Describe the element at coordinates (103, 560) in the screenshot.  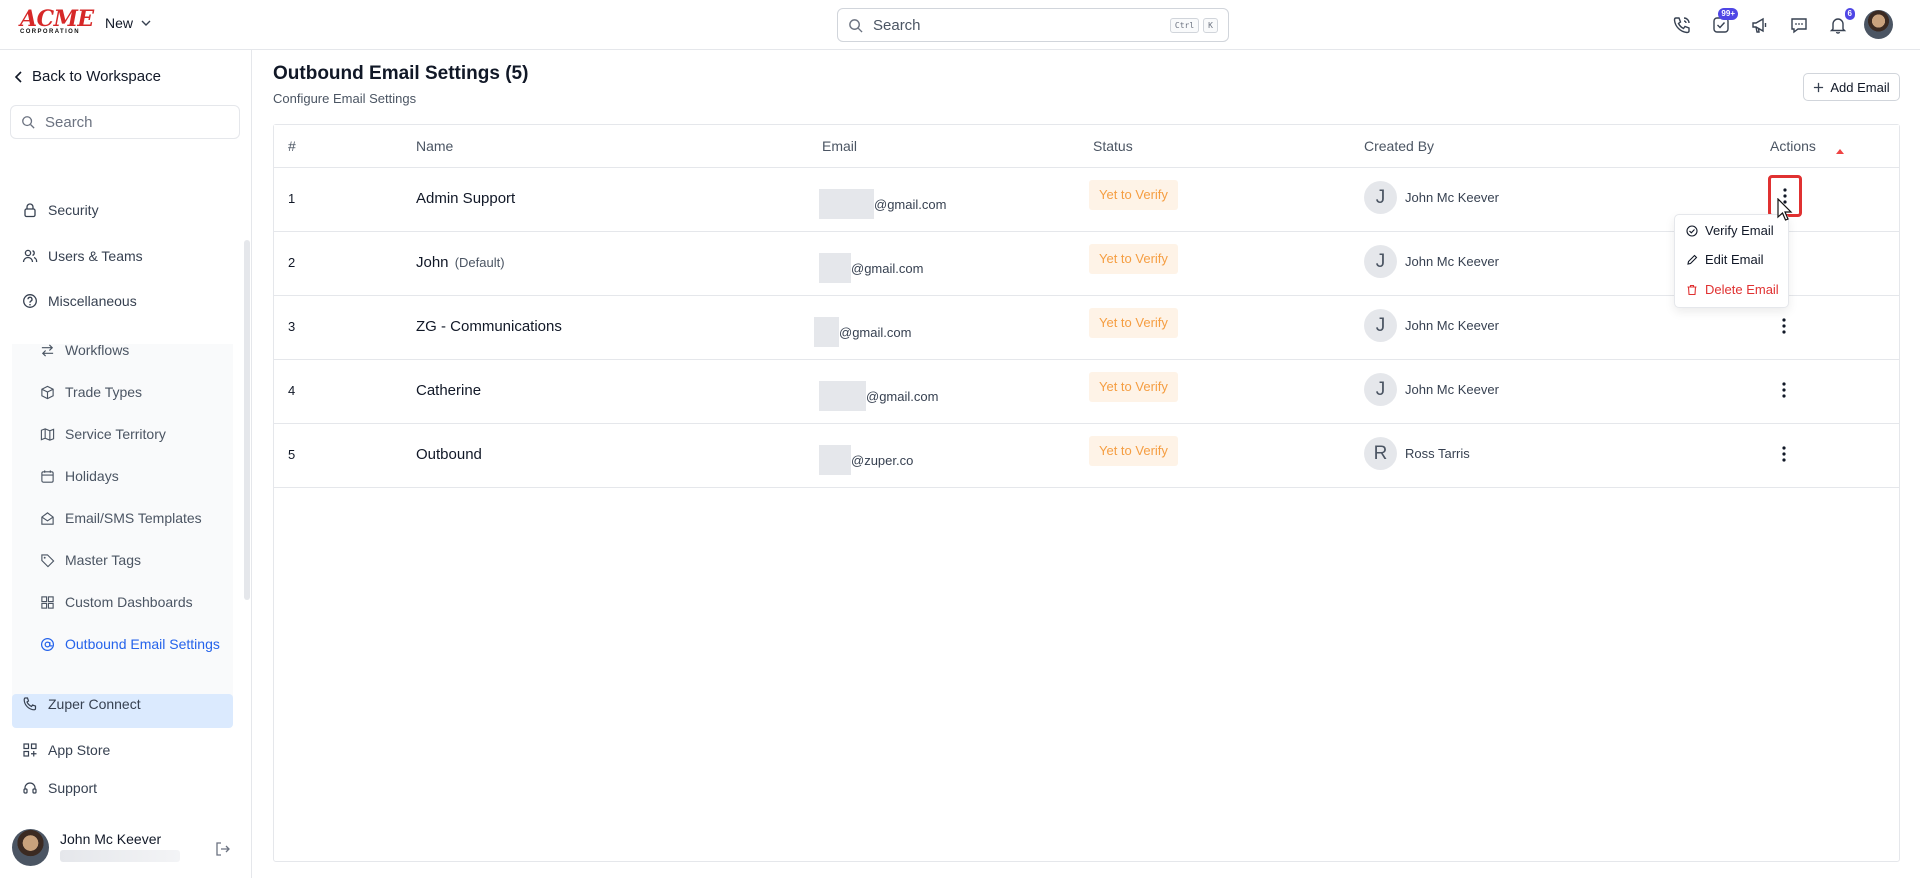
I see `sidebar-item-label: Master Tags` at that location.